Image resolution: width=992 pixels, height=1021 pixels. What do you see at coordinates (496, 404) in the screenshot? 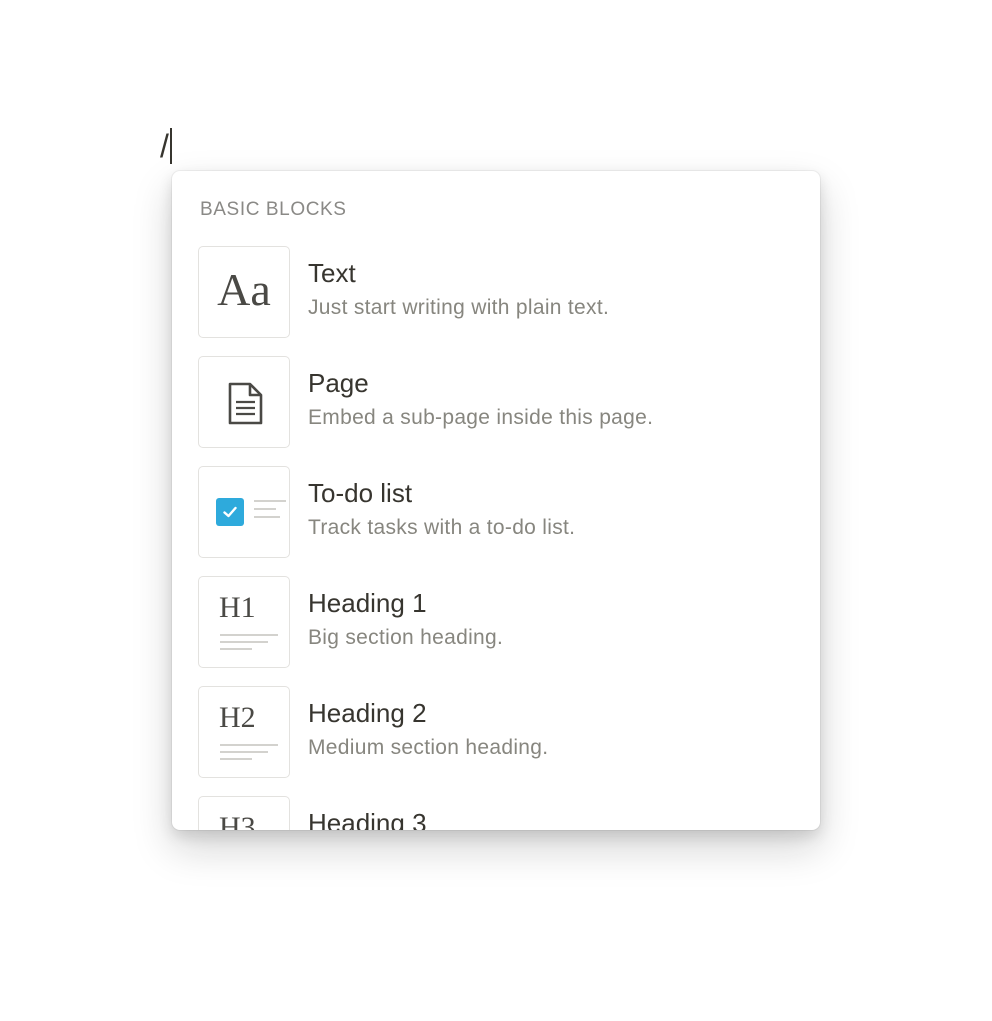
I see `menu-item-page: Page Embed a sub-page inside this page.` at bounding box center [496, 404].